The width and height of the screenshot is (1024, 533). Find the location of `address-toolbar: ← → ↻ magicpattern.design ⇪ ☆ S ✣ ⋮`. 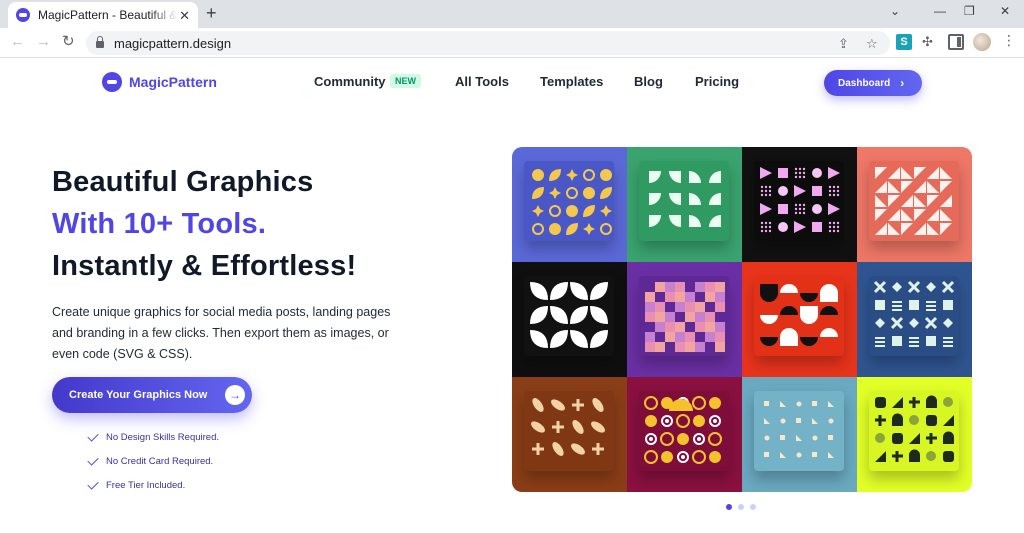

address-toolbar: ← → ↻ magicpattern.design ⇪ ☆ S ✣ ⋮ is located at coordinates (512, 43).